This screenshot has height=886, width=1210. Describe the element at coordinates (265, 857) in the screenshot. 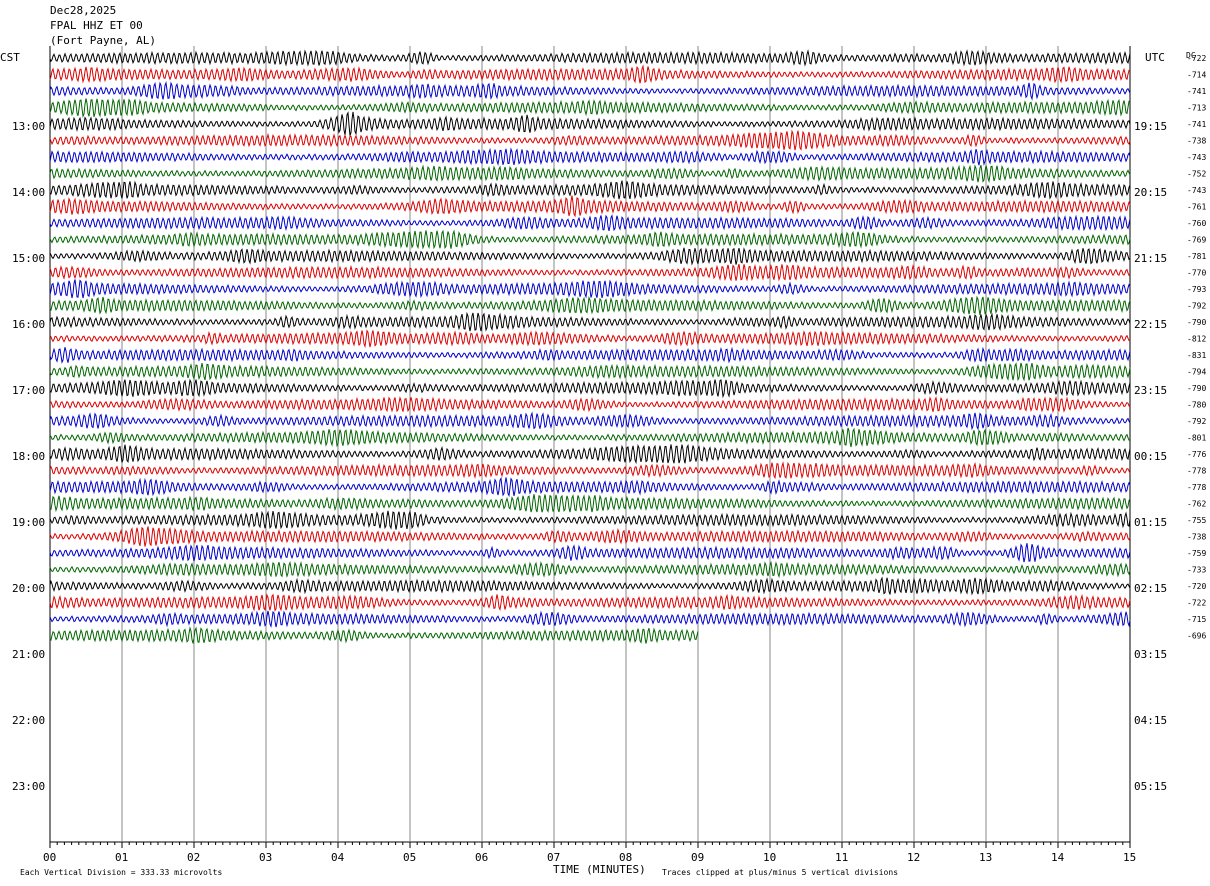

I see `x-tick-label: 03` at that location.